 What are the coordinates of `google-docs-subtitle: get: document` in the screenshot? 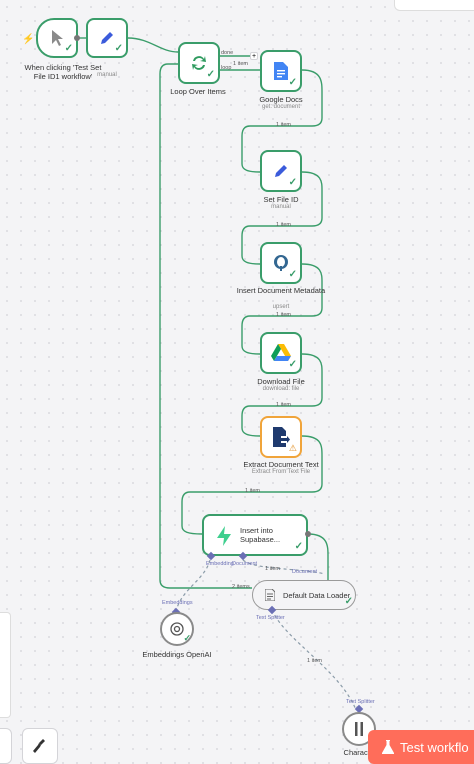 It's located at (281, 107).